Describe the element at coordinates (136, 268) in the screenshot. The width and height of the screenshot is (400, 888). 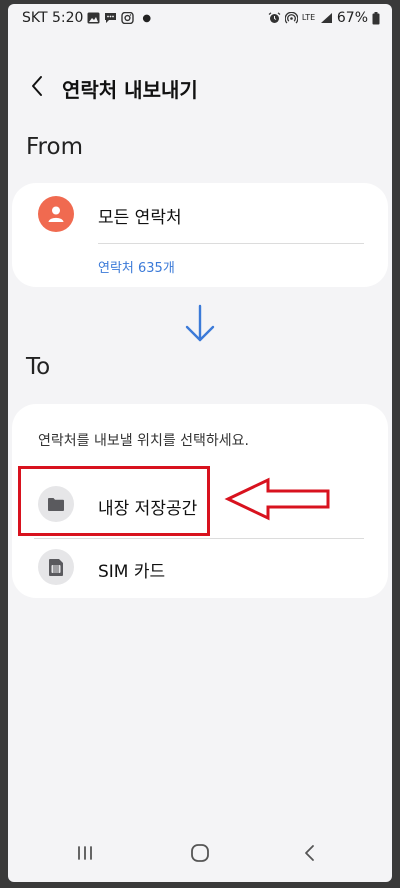
I see `contact-count: 연락처 635개` at that location.